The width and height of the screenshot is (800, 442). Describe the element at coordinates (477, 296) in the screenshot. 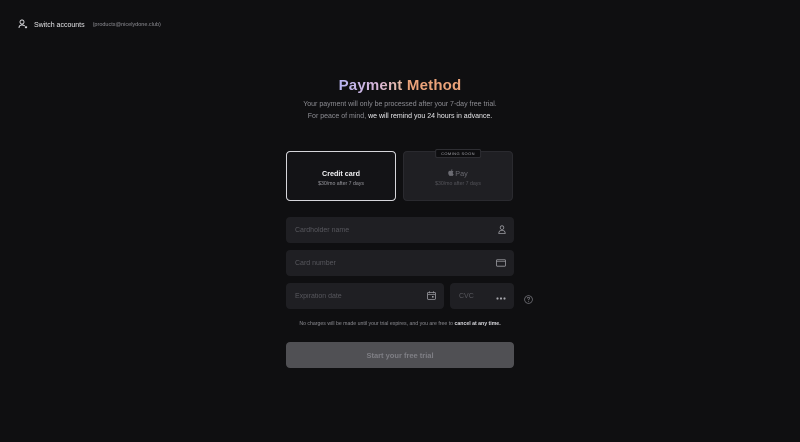

I see `cvc-input` at that location.